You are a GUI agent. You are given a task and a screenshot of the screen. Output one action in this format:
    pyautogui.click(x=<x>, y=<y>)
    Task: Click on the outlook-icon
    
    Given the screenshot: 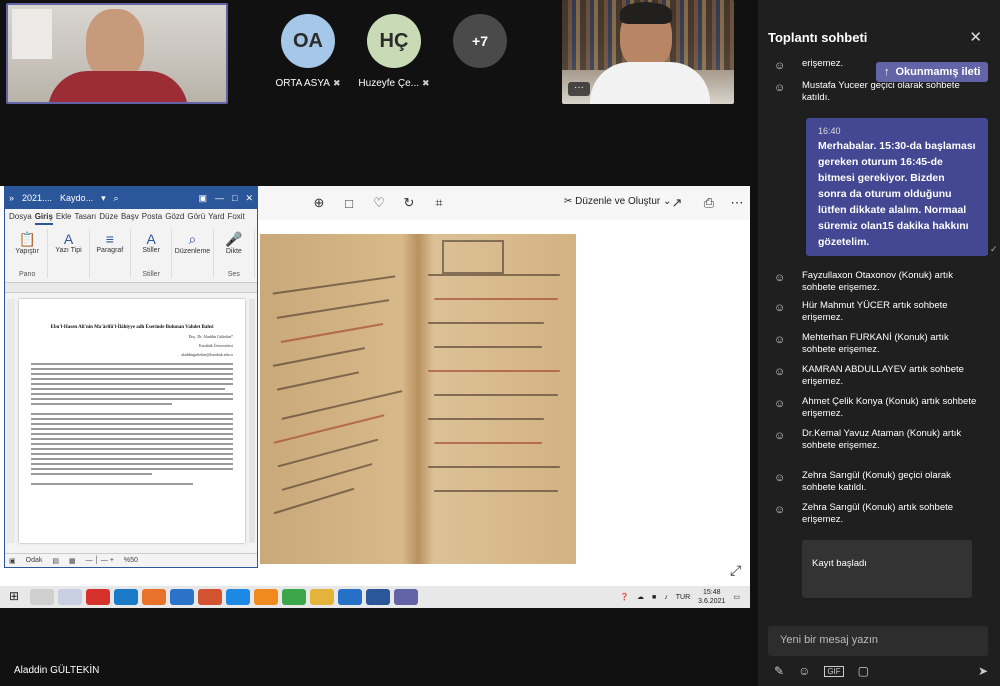 What is the action you would take?
    pyautogui.click(x=182, y=597)
    